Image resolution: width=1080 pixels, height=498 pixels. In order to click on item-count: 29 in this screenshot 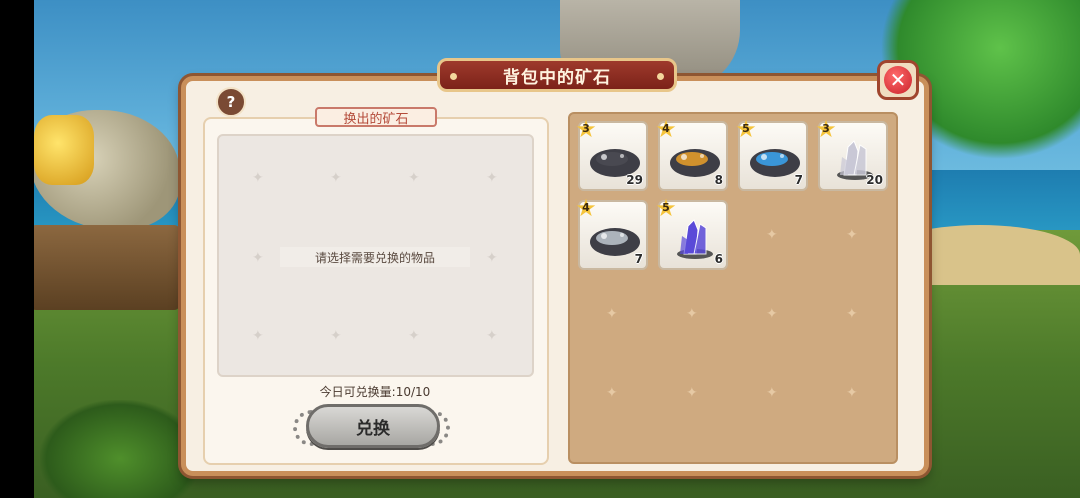, I will do `click(634, 180)`.